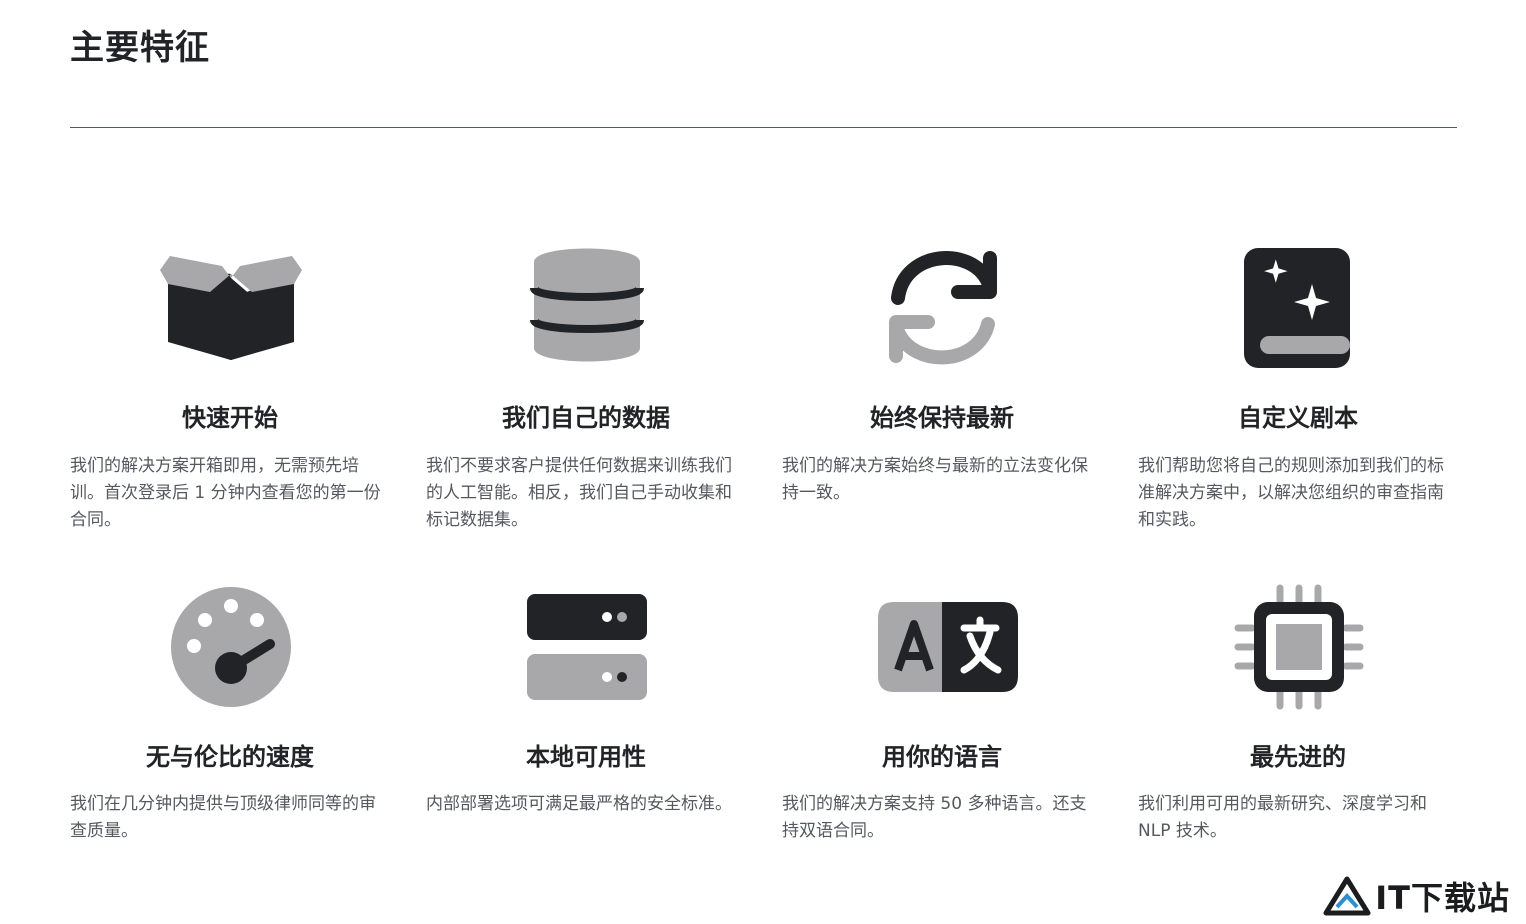  Describe the element at coordinates (1442, 898) in the screenshot. I see `watermark-text: IT下载站` at that location.